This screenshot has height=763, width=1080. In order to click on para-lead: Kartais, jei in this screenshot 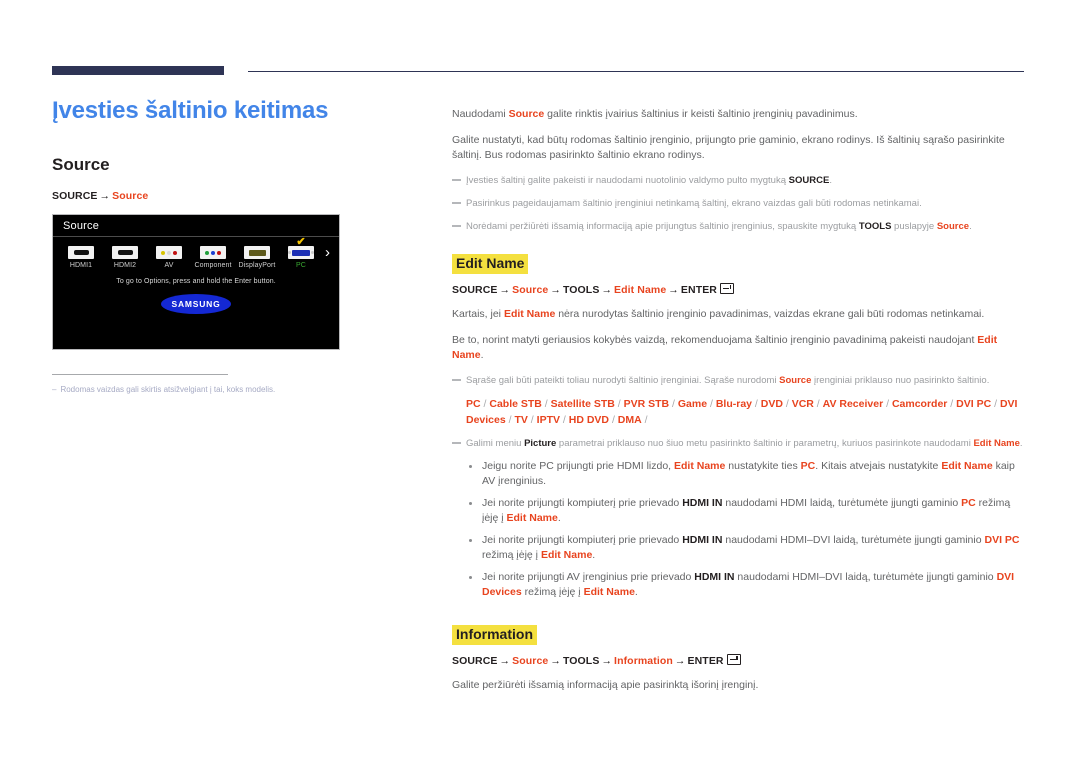, I will do `click(478, 313)`.